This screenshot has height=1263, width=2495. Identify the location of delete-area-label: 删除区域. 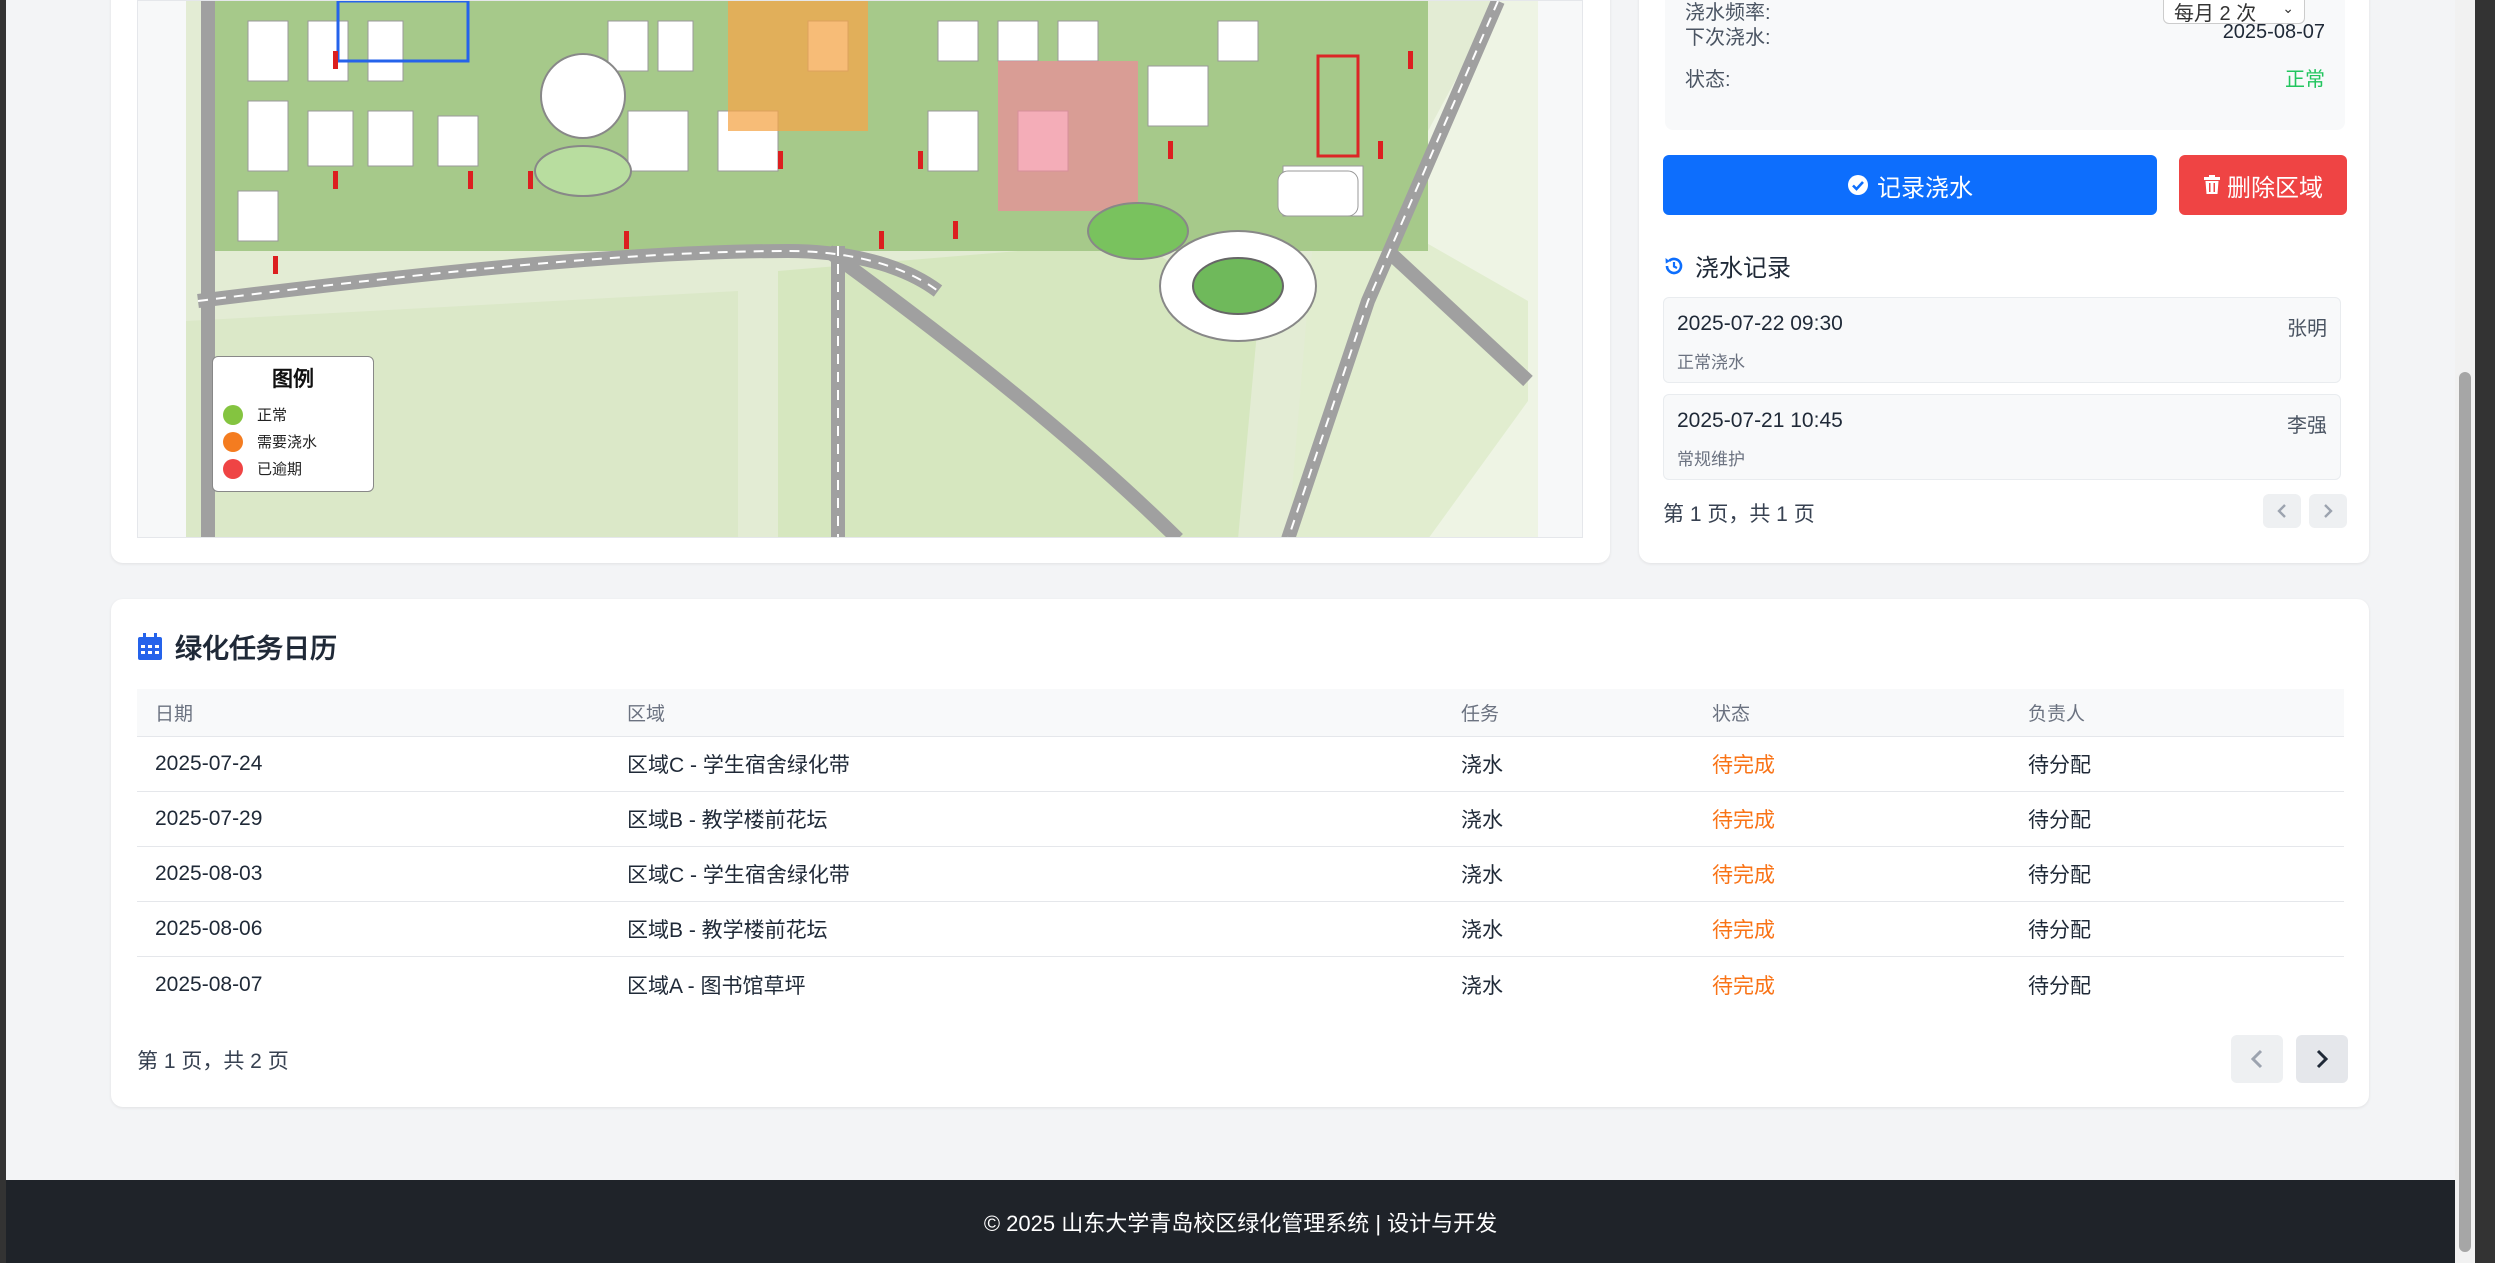
(2275, 188).